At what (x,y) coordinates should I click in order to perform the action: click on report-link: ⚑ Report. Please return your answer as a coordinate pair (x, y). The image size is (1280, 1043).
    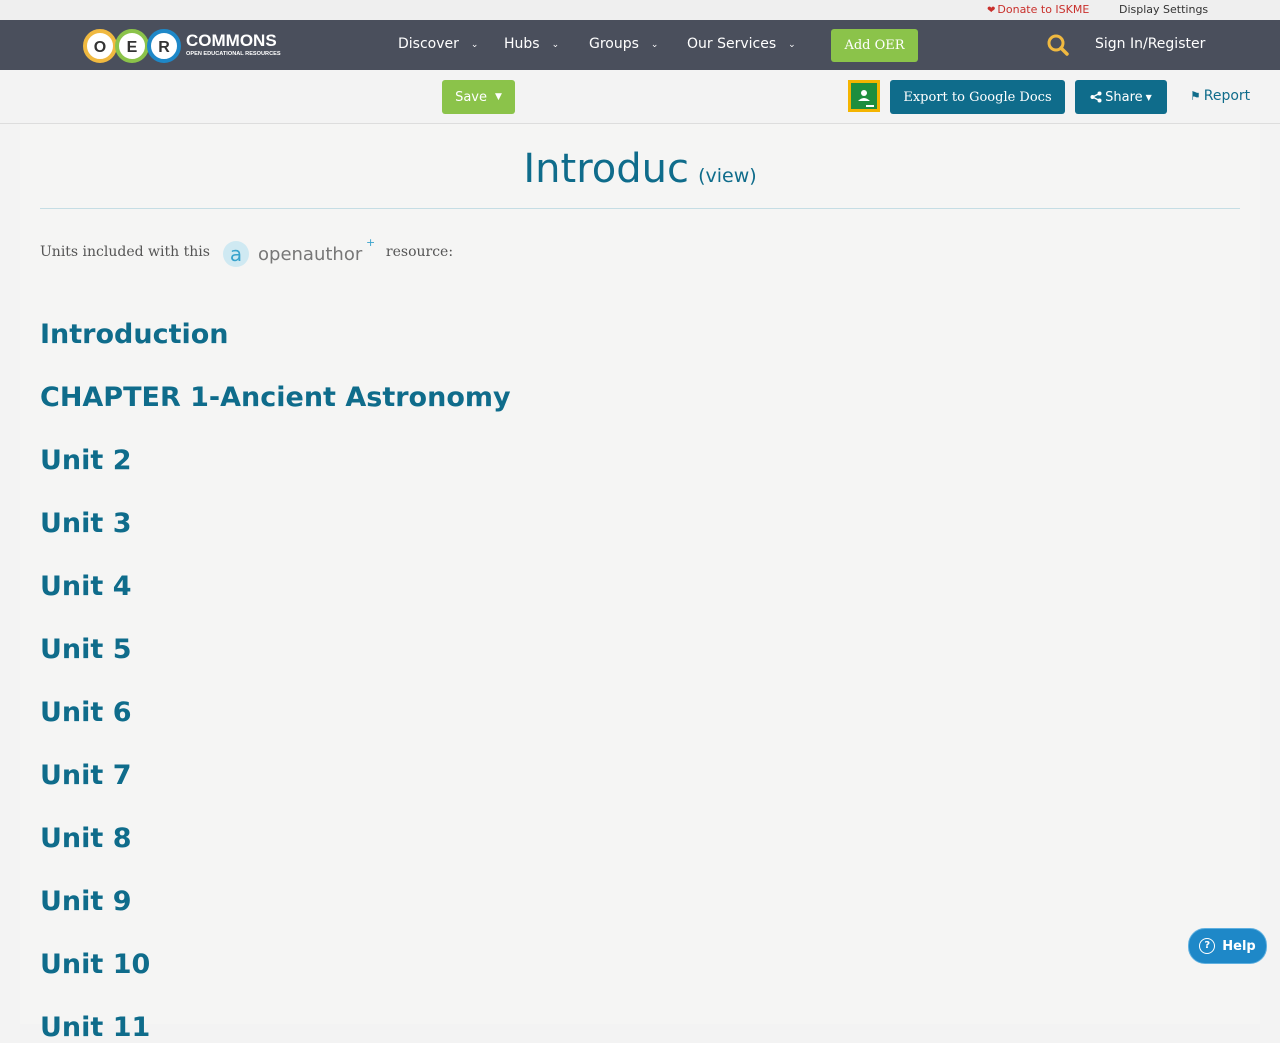
    Looking at the image, I should click on (1220, 96).